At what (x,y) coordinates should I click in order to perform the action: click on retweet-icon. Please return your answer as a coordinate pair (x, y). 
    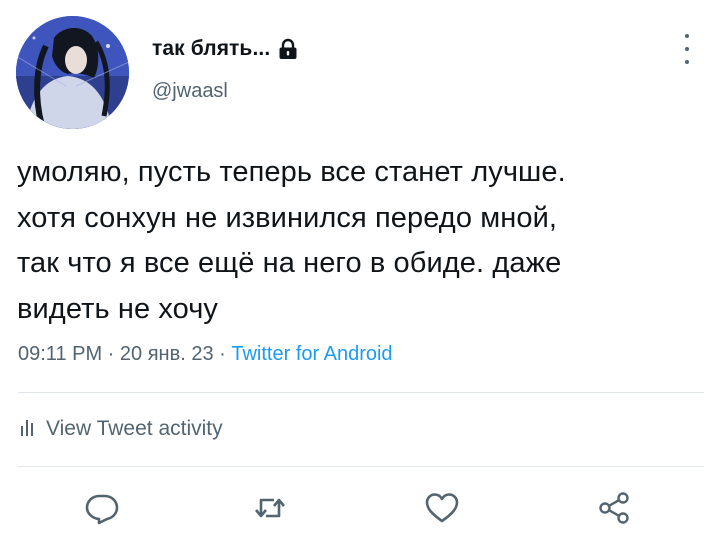
    Looking at the image, I should click on (270, 508).